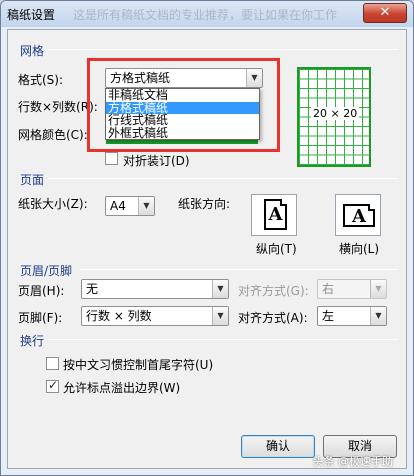  I want to click on ok-button: 确认, so click(278, 446).